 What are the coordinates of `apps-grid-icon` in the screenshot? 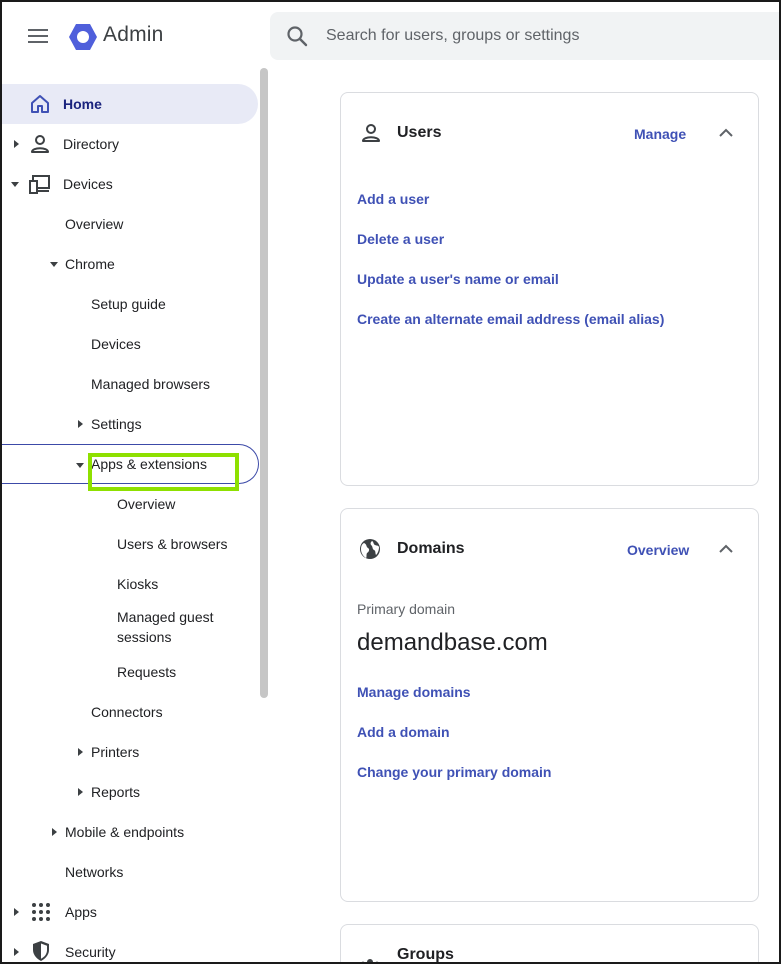 It's located at (41, 912).